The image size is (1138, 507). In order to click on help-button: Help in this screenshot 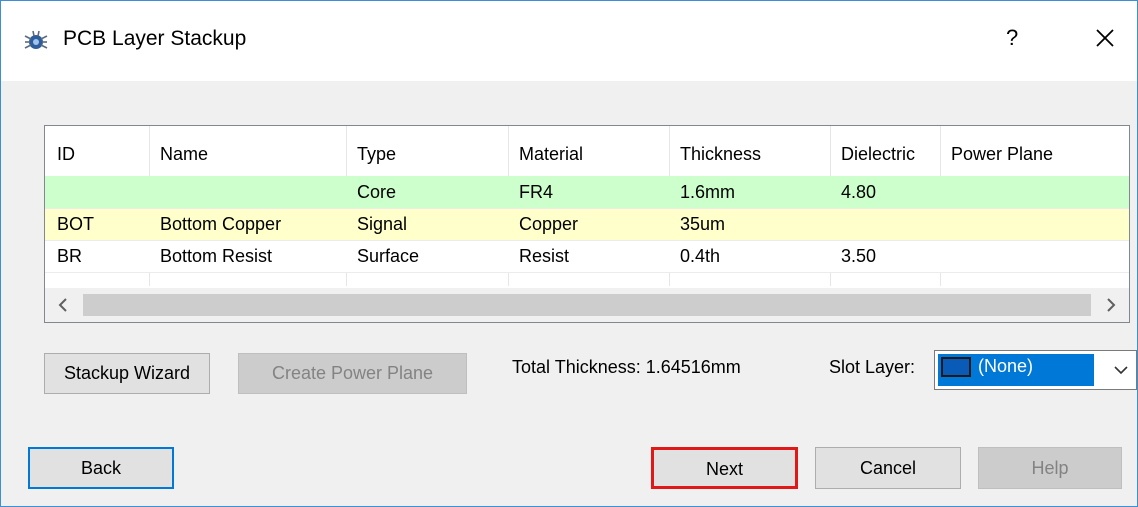, I will do `click(1050, 468)`.